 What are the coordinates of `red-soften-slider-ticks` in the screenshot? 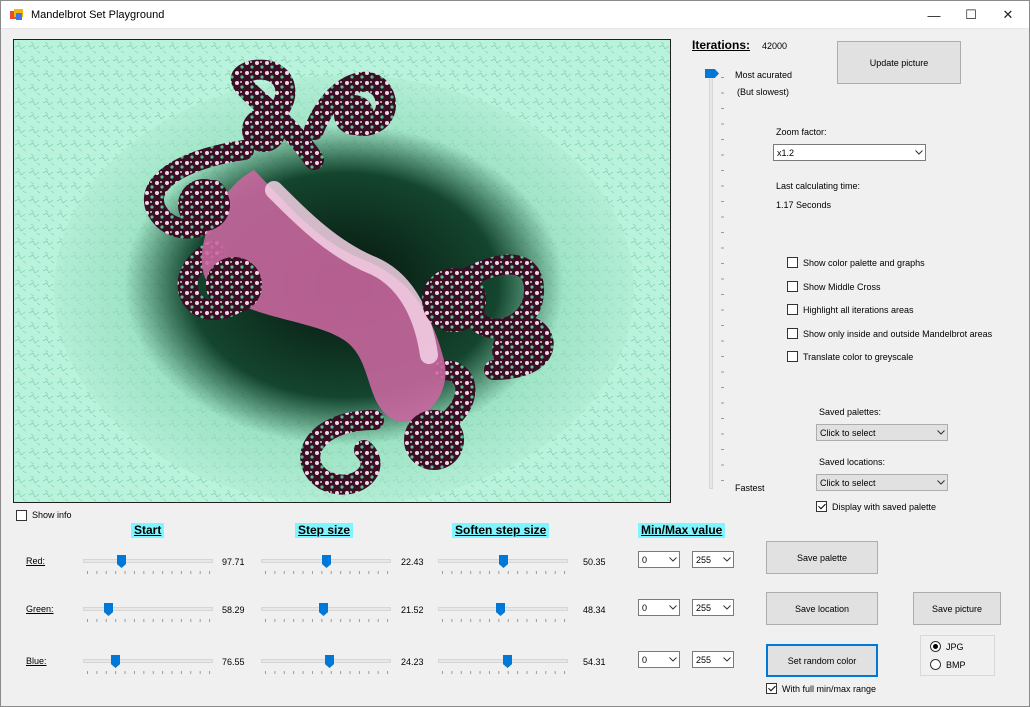 It's located at (505, 572).